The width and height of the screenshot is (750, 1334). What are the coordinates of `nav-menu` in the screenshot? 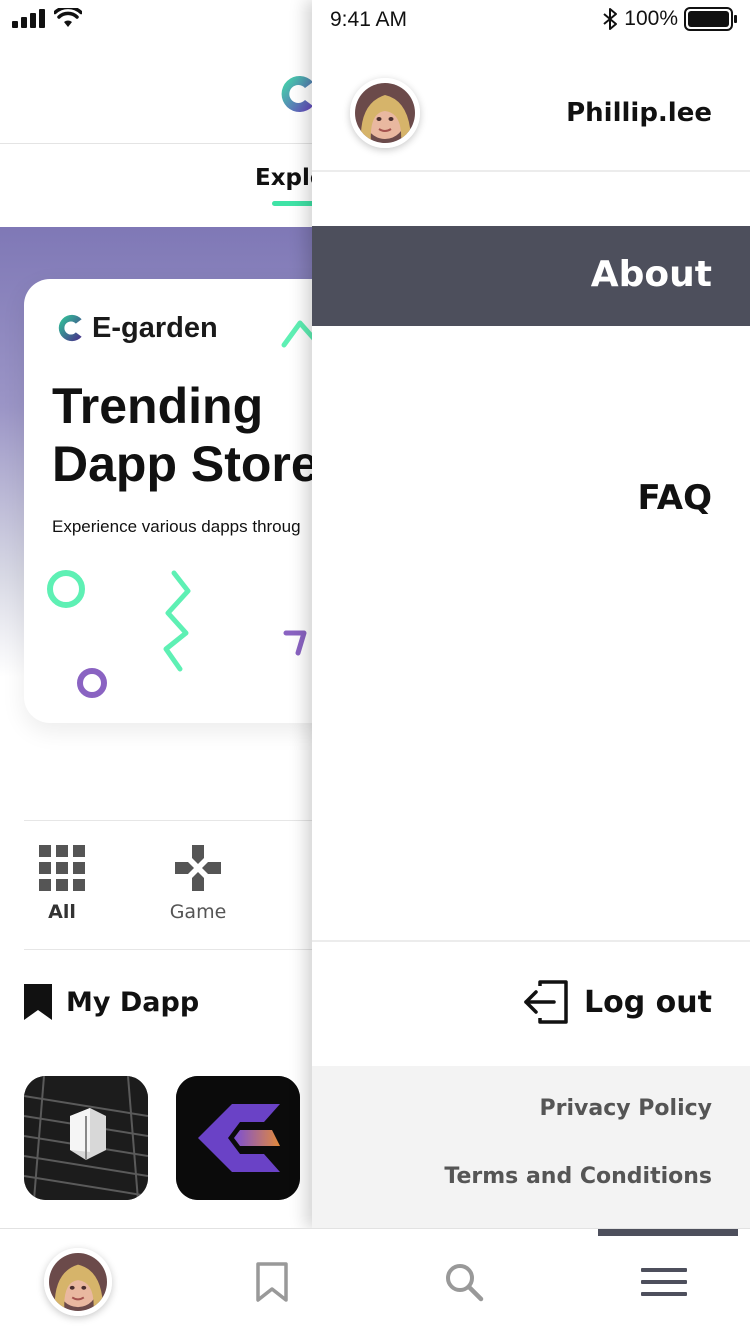 It's located at (664, 1281).